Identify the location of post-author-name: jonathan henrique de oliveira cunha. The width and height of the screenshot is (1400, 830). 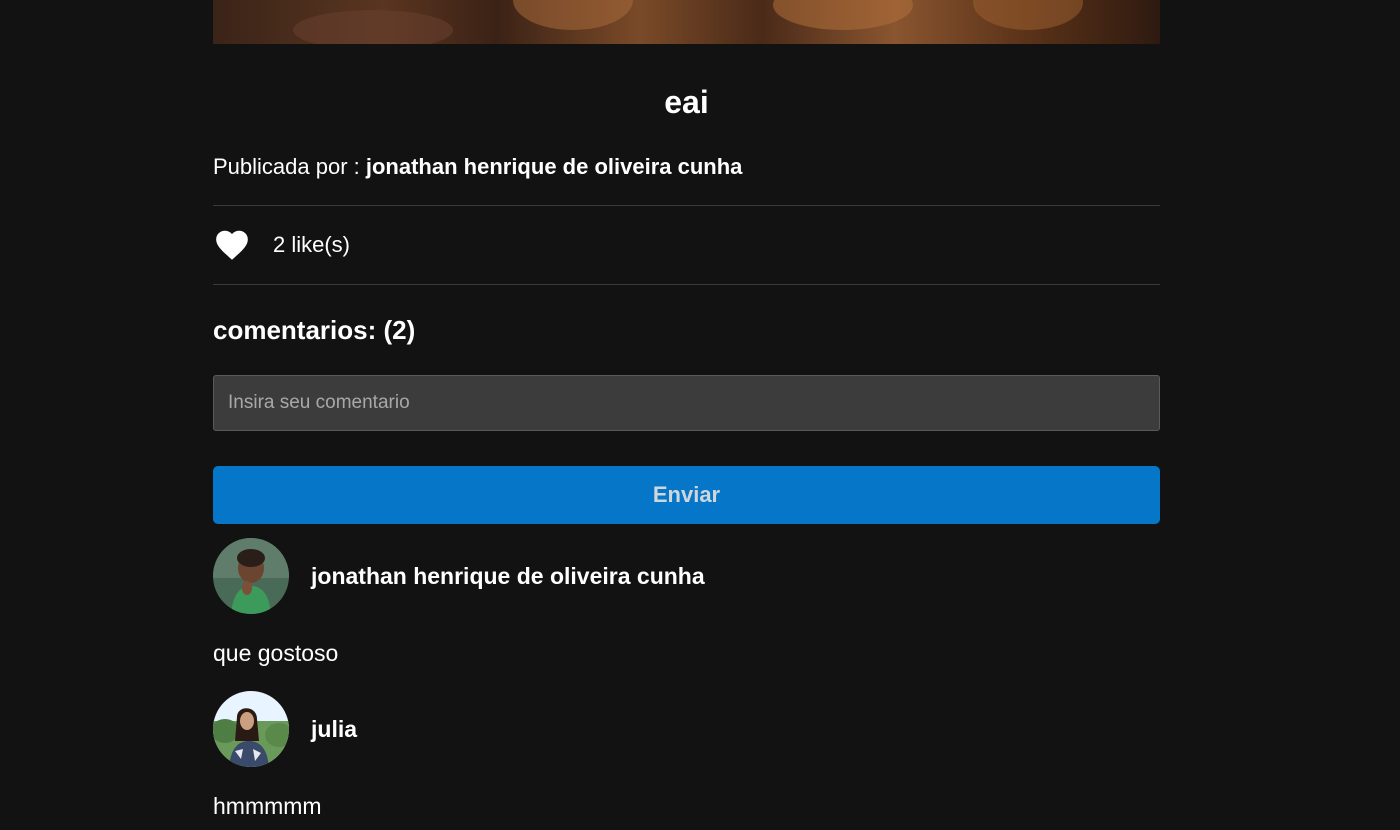
(554, 166).